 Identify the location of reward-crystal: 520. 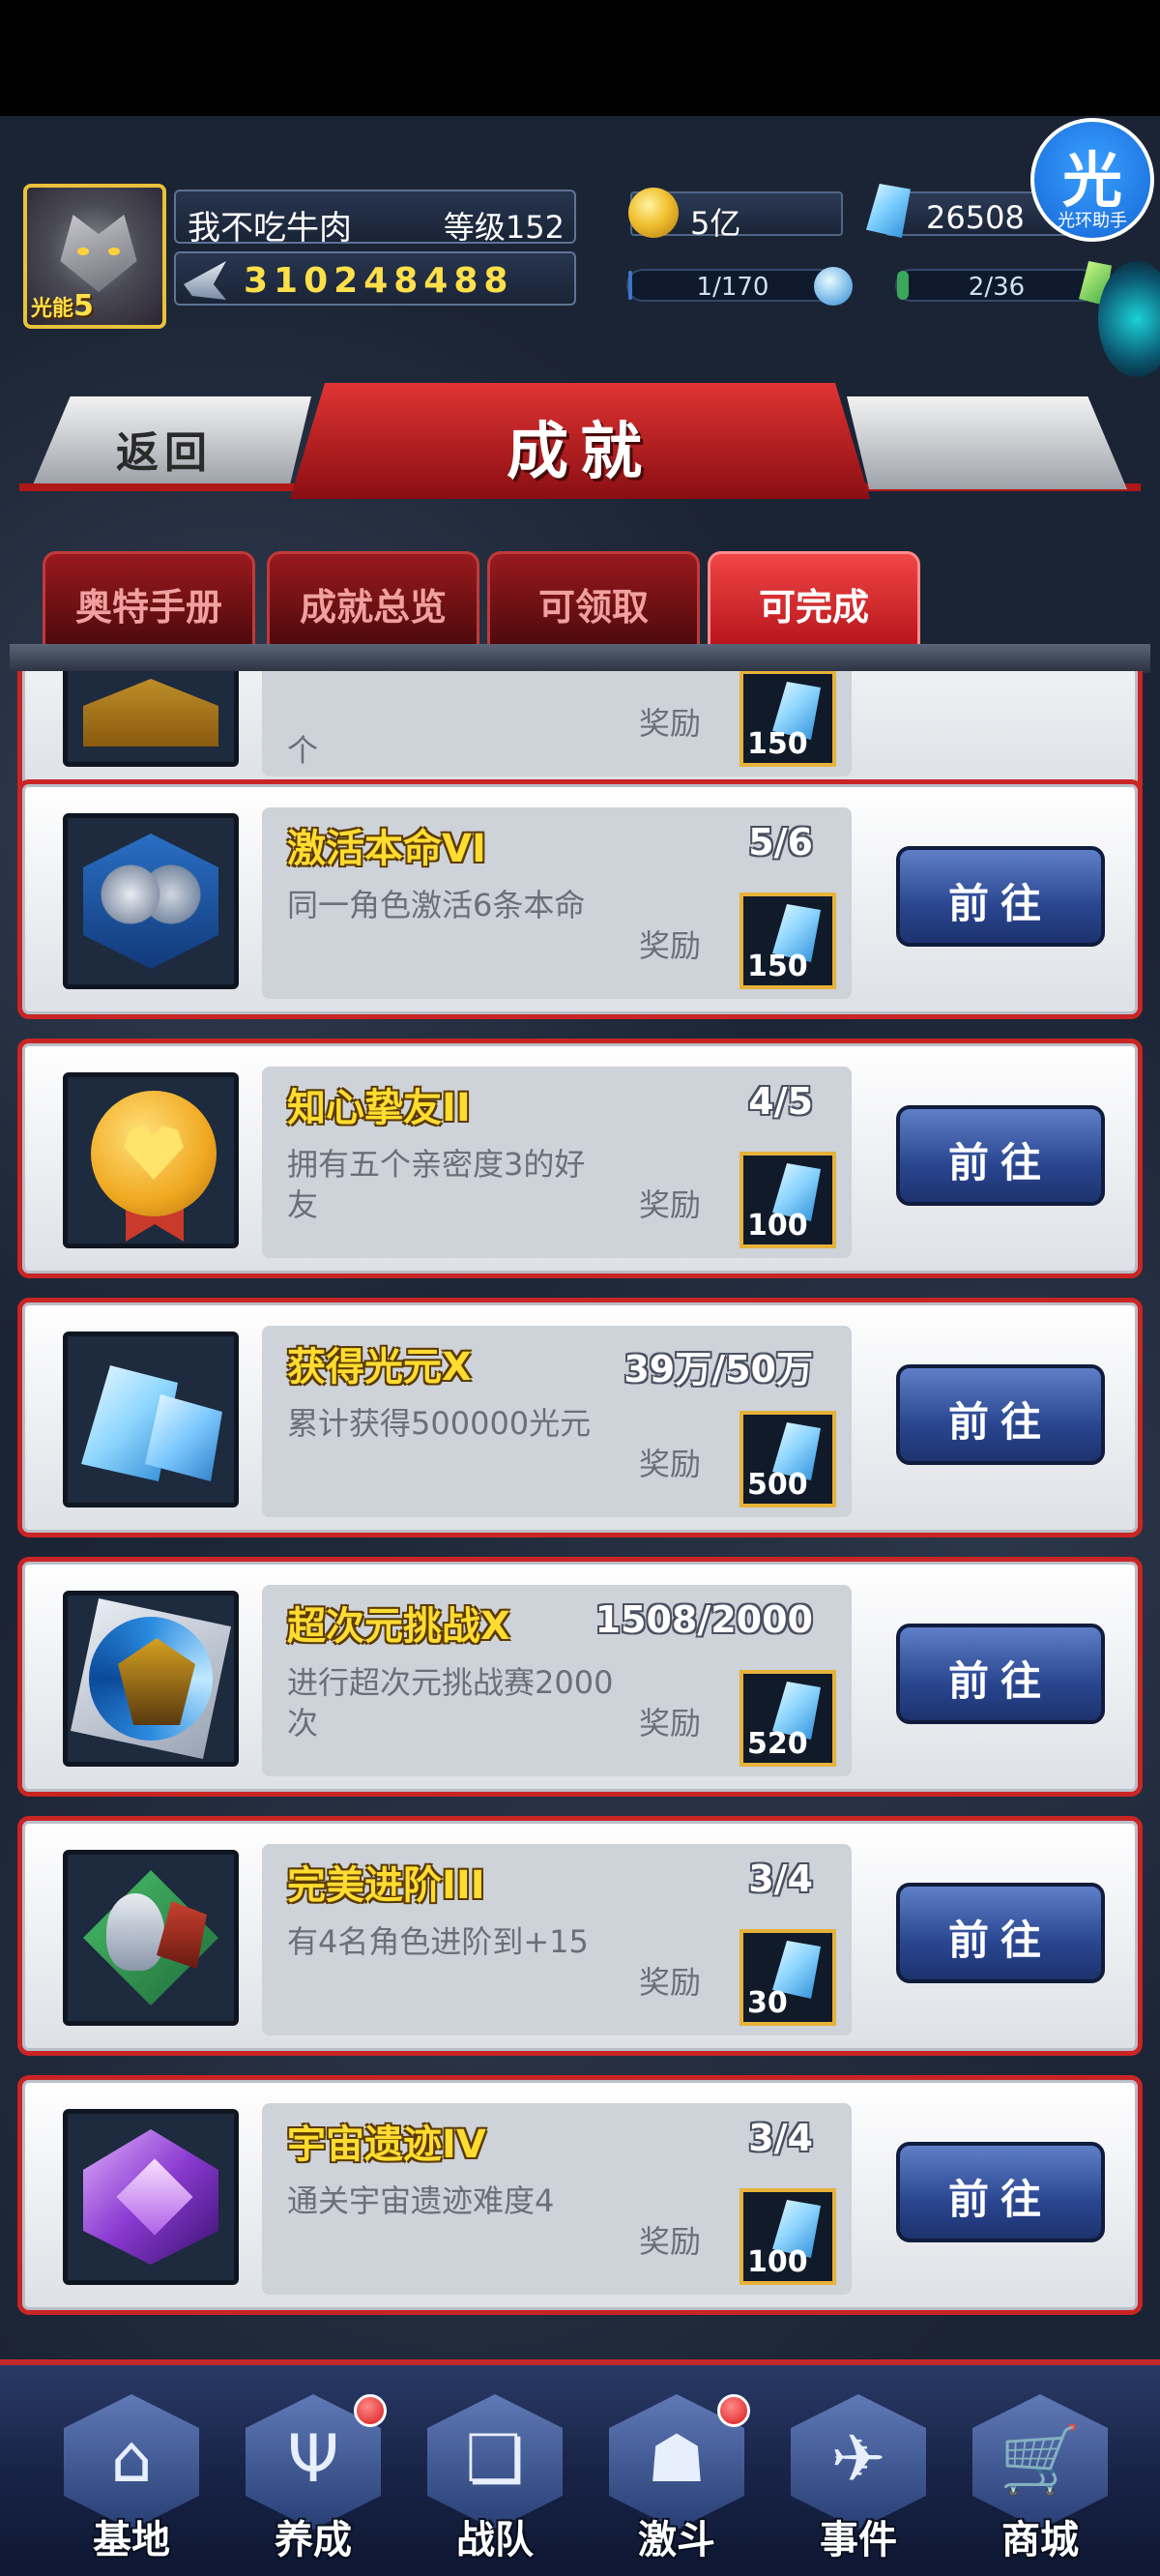
(788, 1718).